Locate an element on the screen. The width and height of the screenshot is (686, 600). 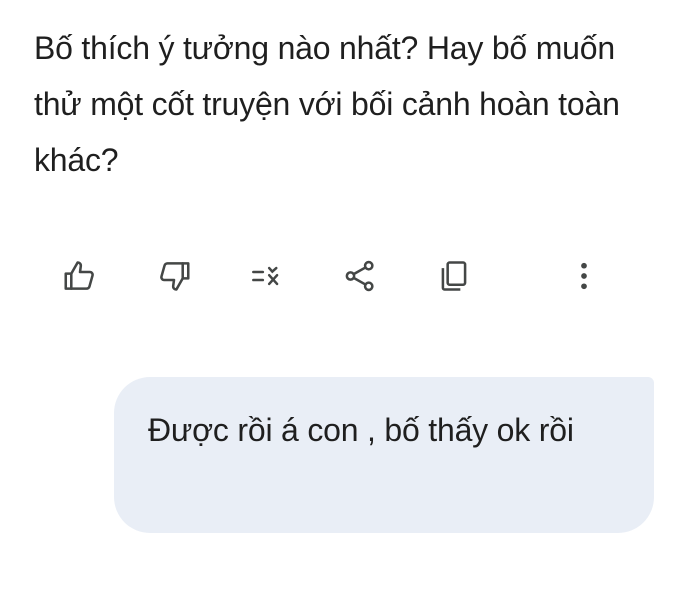
tune-icon is located at coordinates (265, 276).